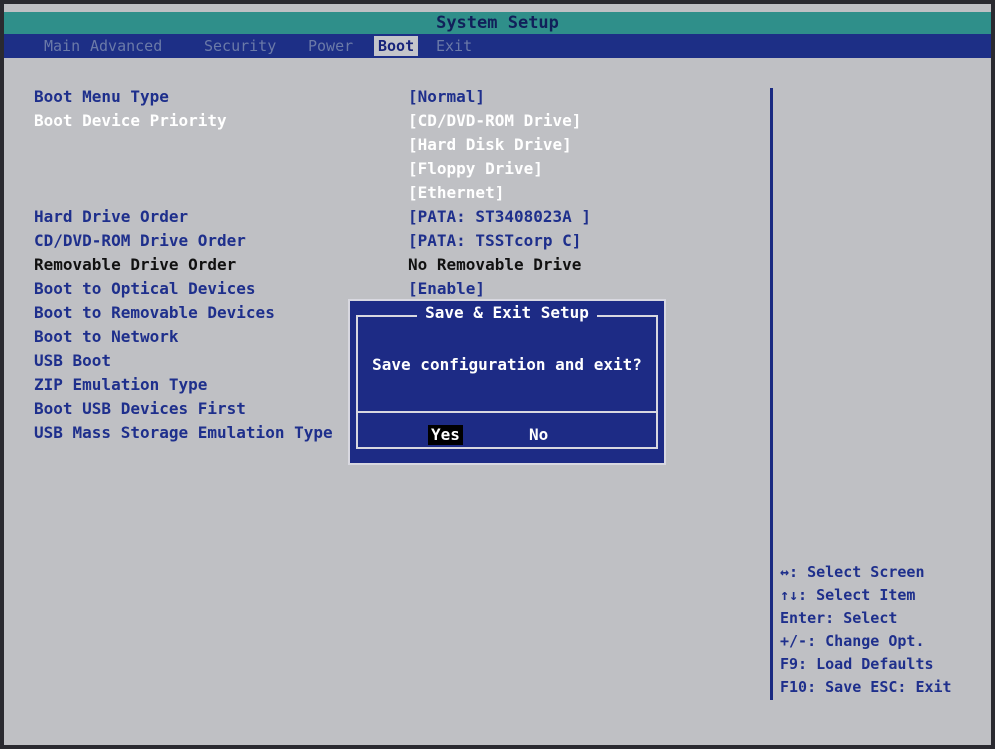 The image size is (995, 749). What do you see at coordinates (62, 46) in the screenshot?
I see `tab-main: Main` at bounding box center [62, 46].